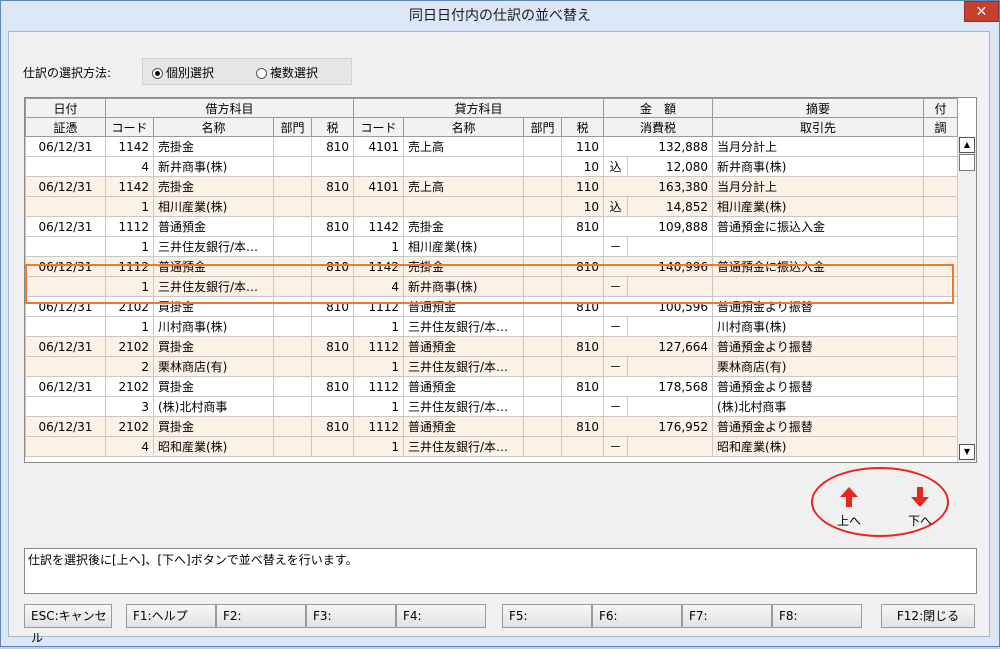 Image resolution: width=1000 pixels, height=649 pixels. I want to click on adjust-cell, so click(941, 326).